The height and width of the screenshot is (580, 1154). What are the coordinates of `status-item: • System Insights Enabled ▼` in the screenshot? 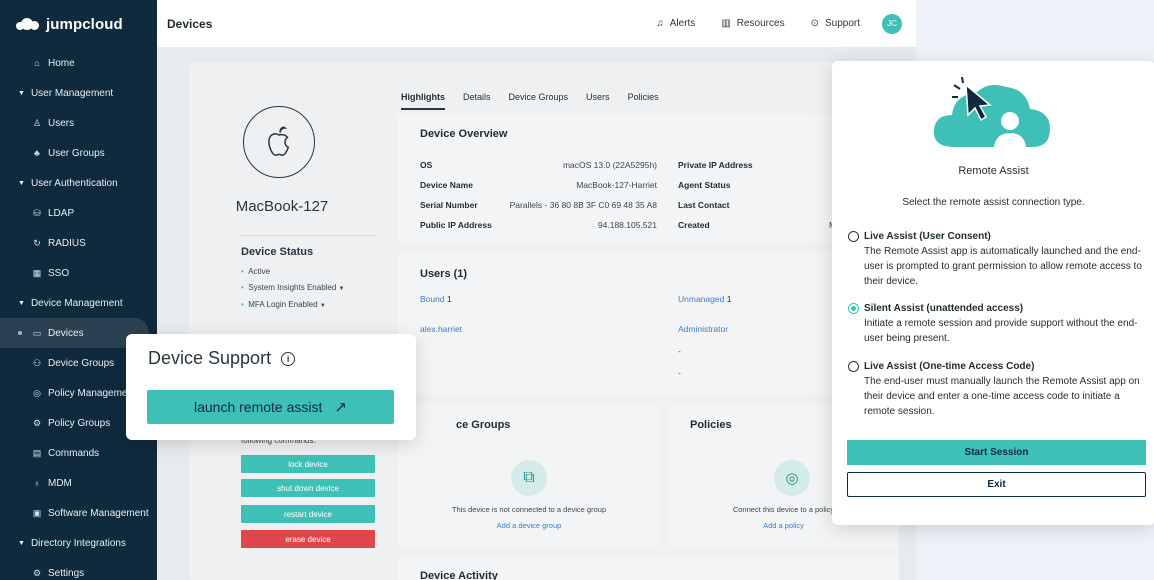 It's located at (293, 288).